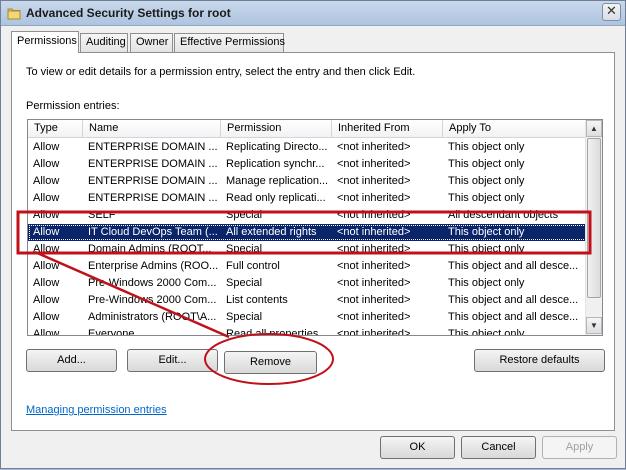  Describe the element at coordinates (594, 218) in the screenshot. I see `scroll-thumb` at that location.